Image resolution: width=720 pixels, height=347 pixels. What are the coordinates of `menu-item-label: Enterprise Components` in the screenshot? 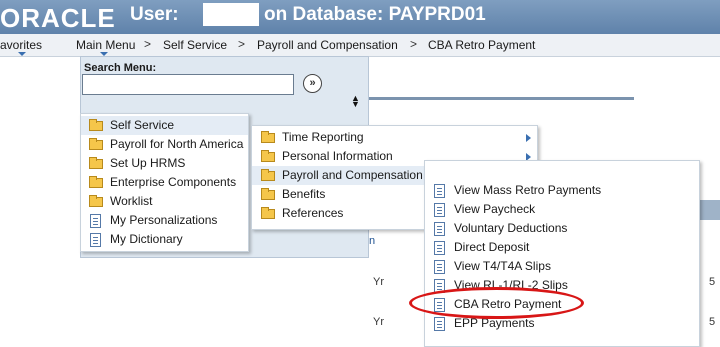 It's located at (173, 182).